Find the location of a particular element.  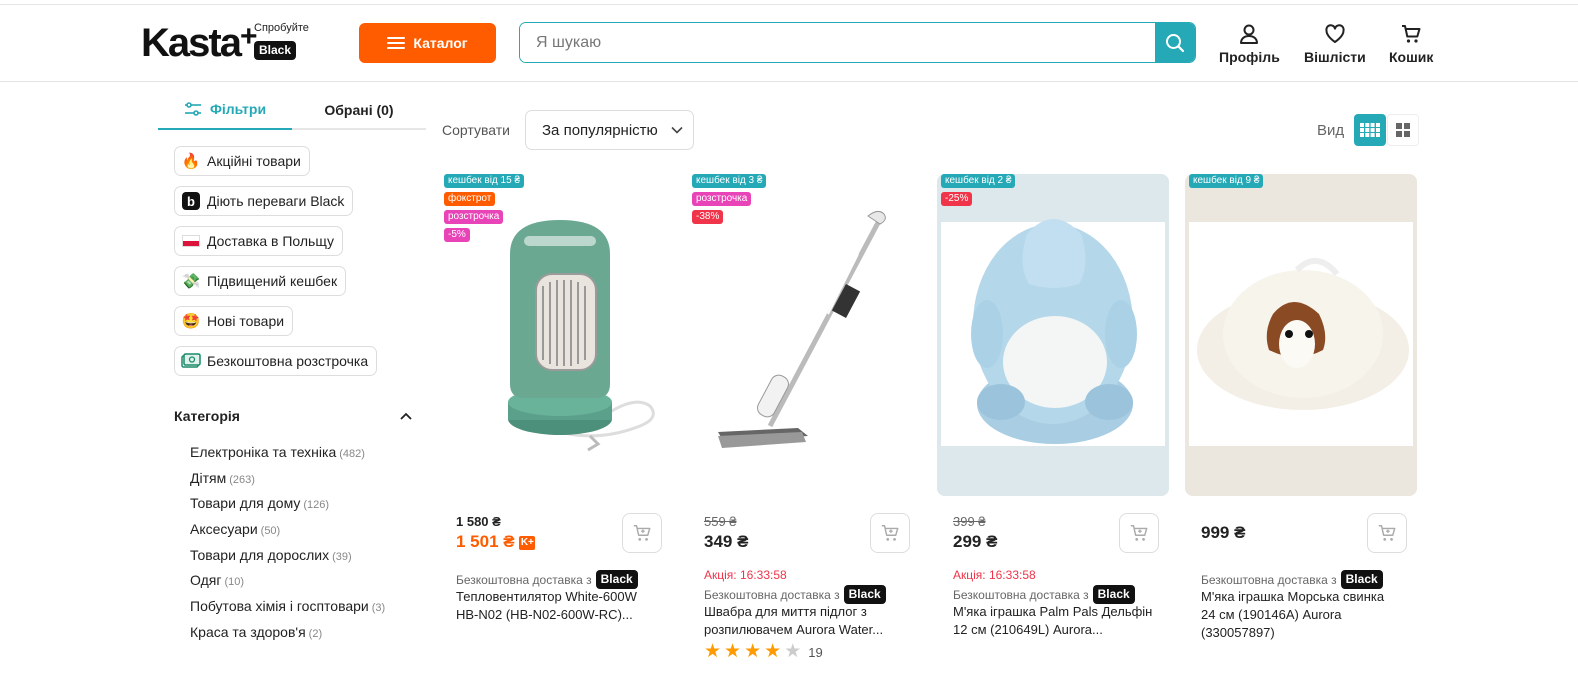

badge-stack: кешбек від 9 ₴ is located at coordinates (1226, 181).